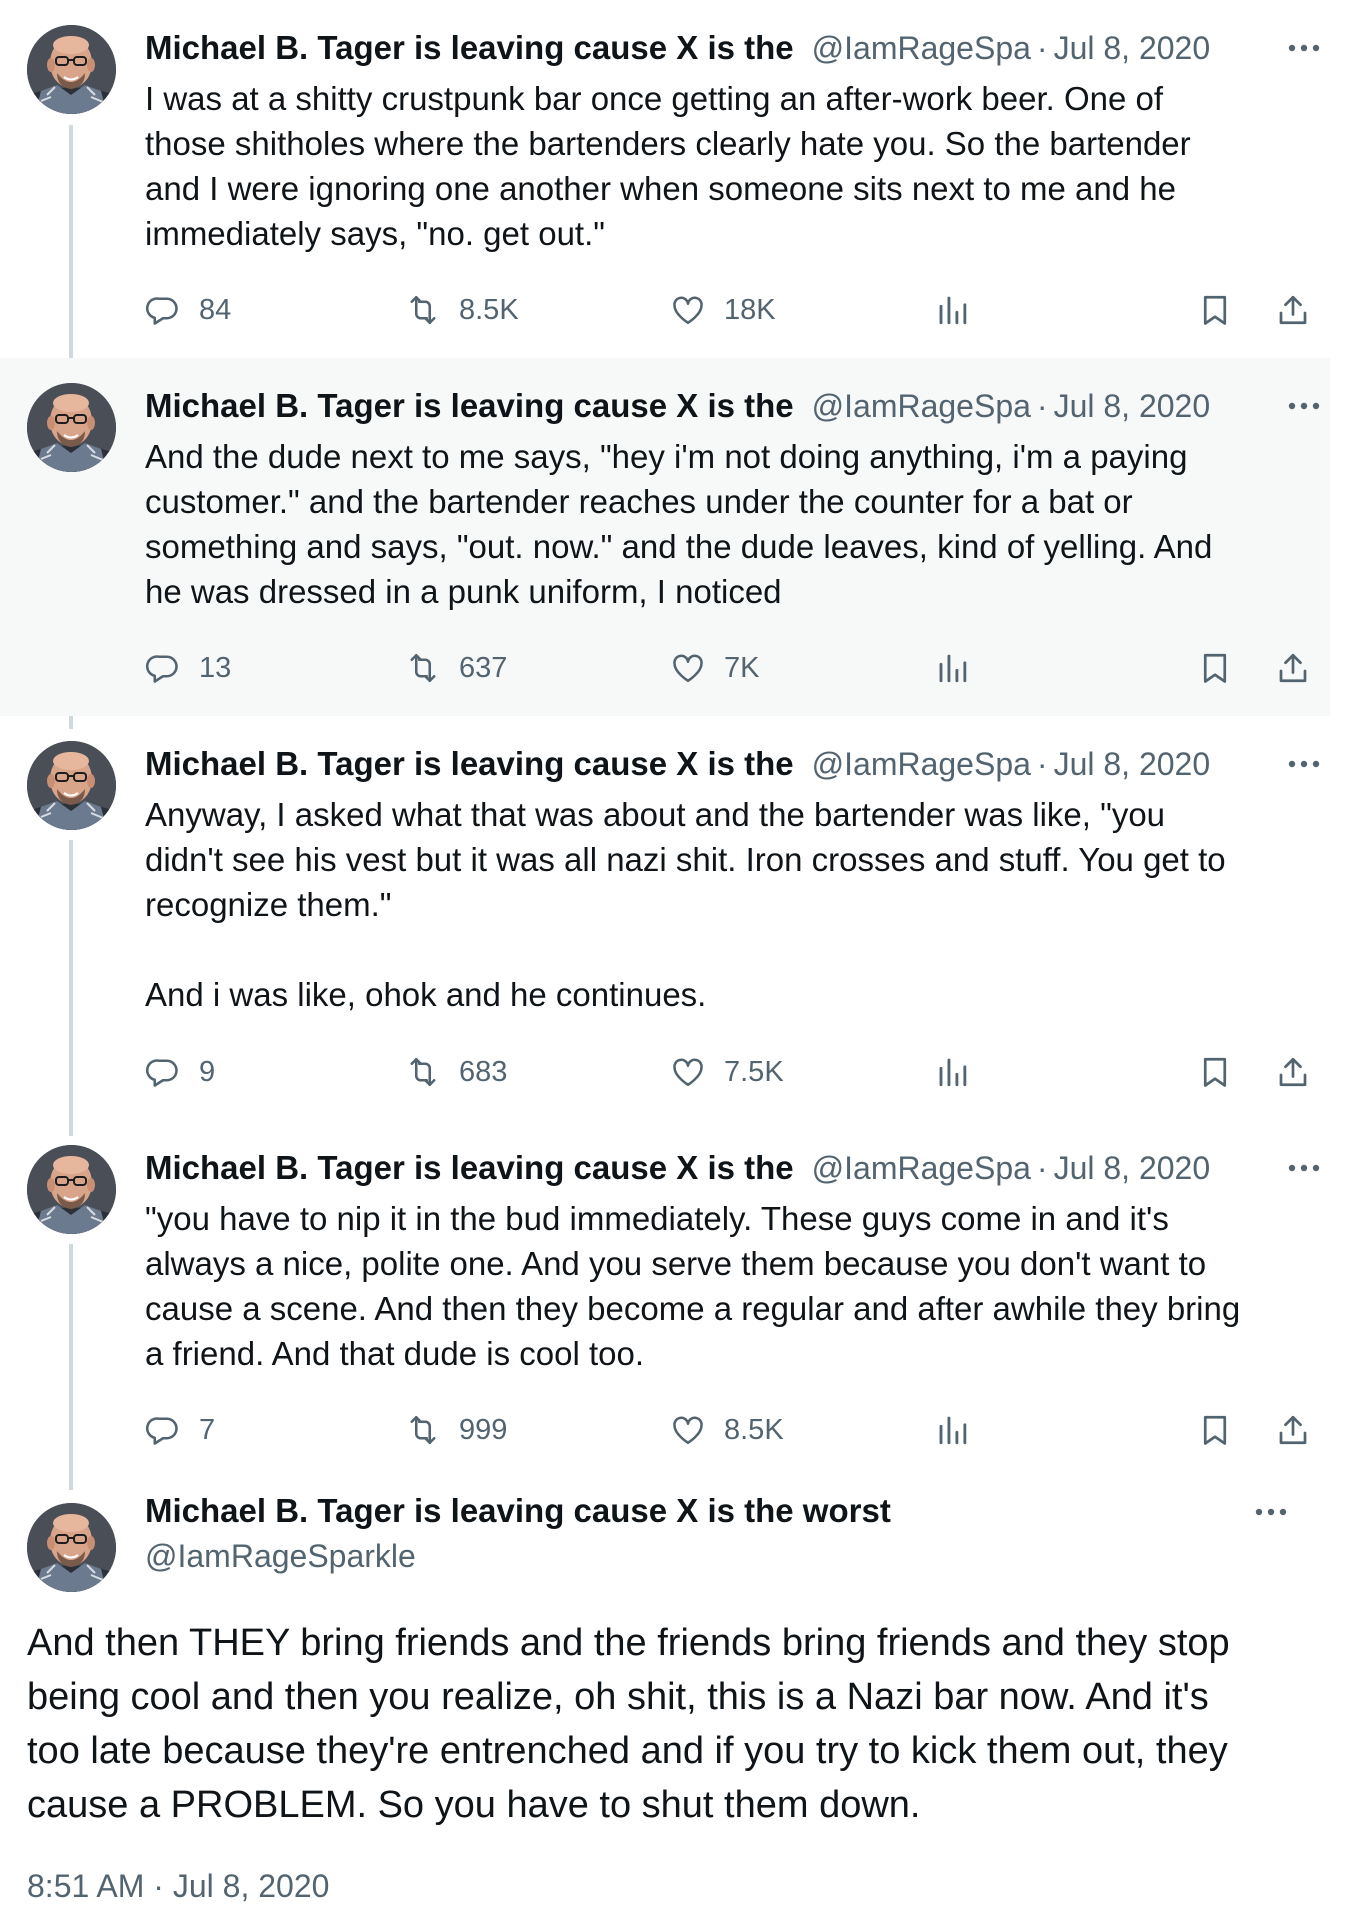  Describe the element at coordinates (215, 309) in the screenshot. I see `reply-count: 84` at that location.